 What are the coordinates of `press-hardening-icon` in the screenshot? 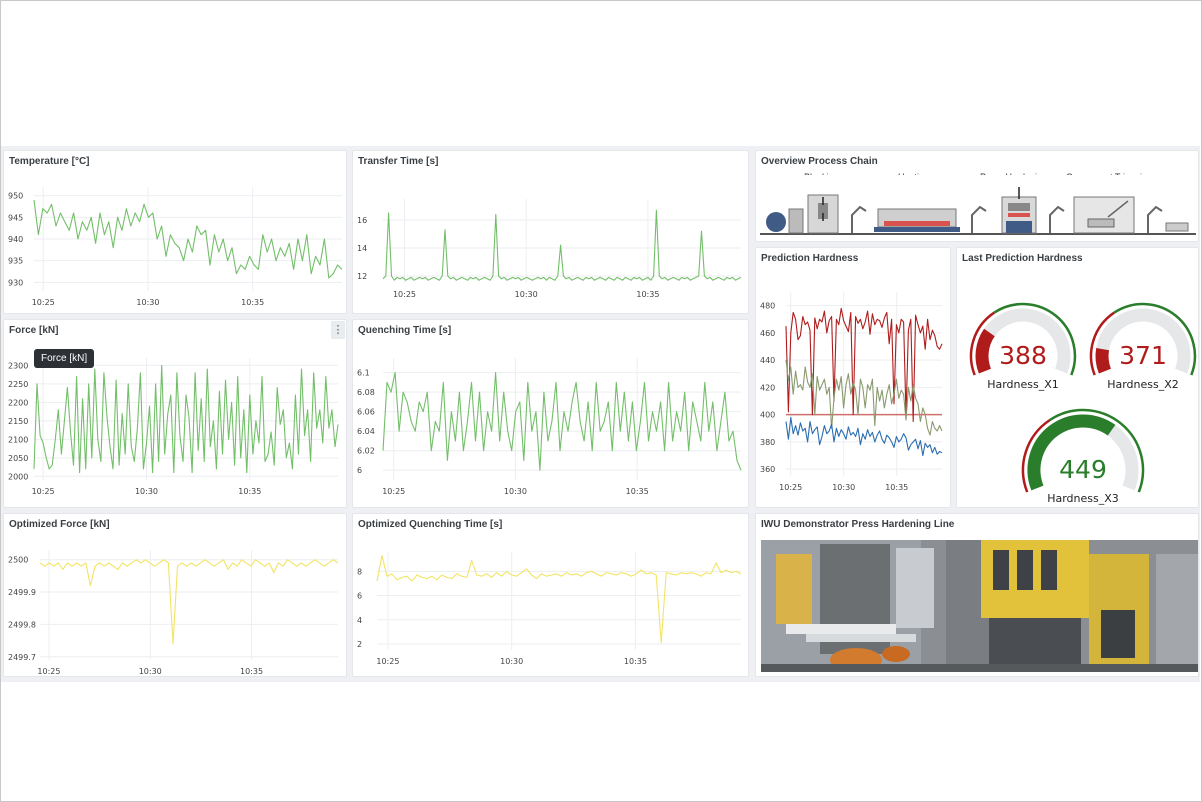 It's located at (1019, 210).